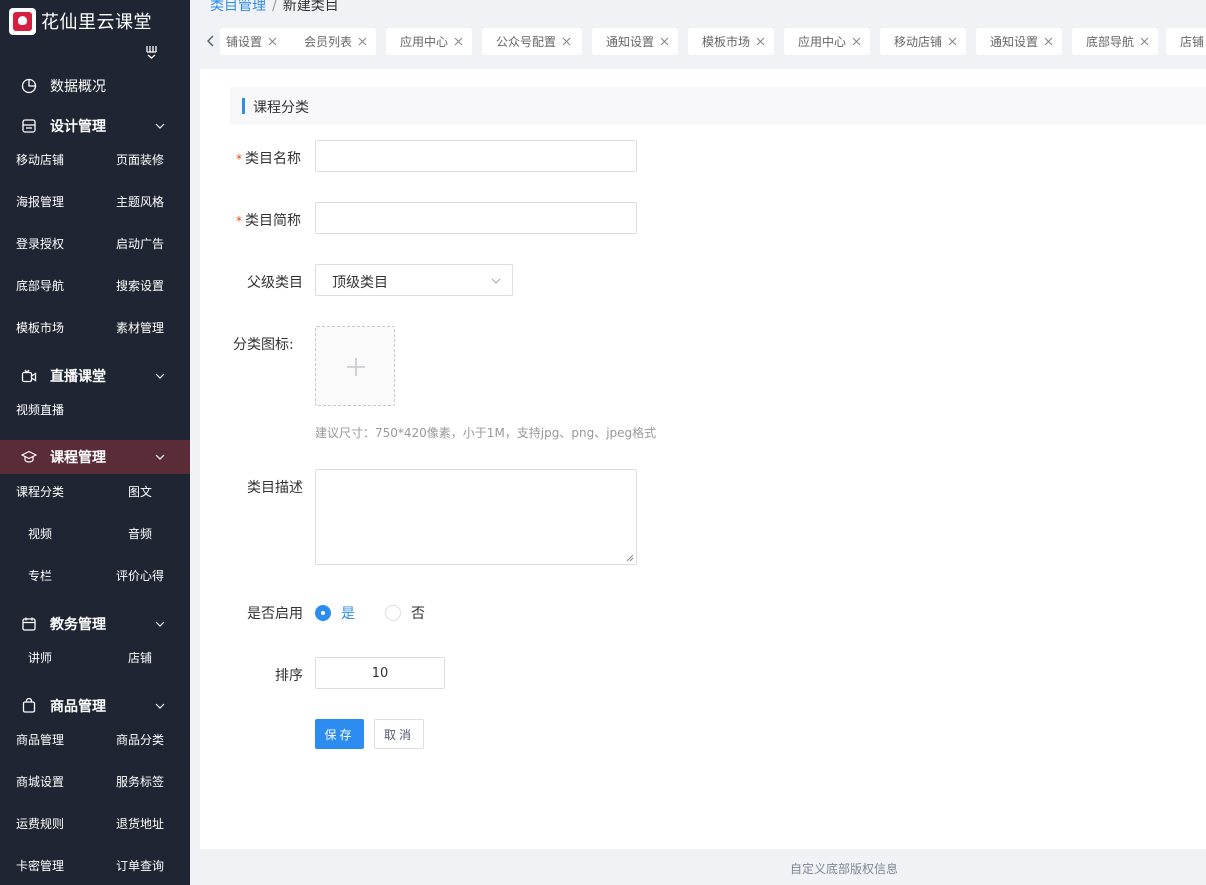 The height and width of the screenshot is (885, 1206). What do you see at coordinates (526, 42) in the screenshot?
I see `tab-label: 公众号配置` at bounding box center [526, 42].